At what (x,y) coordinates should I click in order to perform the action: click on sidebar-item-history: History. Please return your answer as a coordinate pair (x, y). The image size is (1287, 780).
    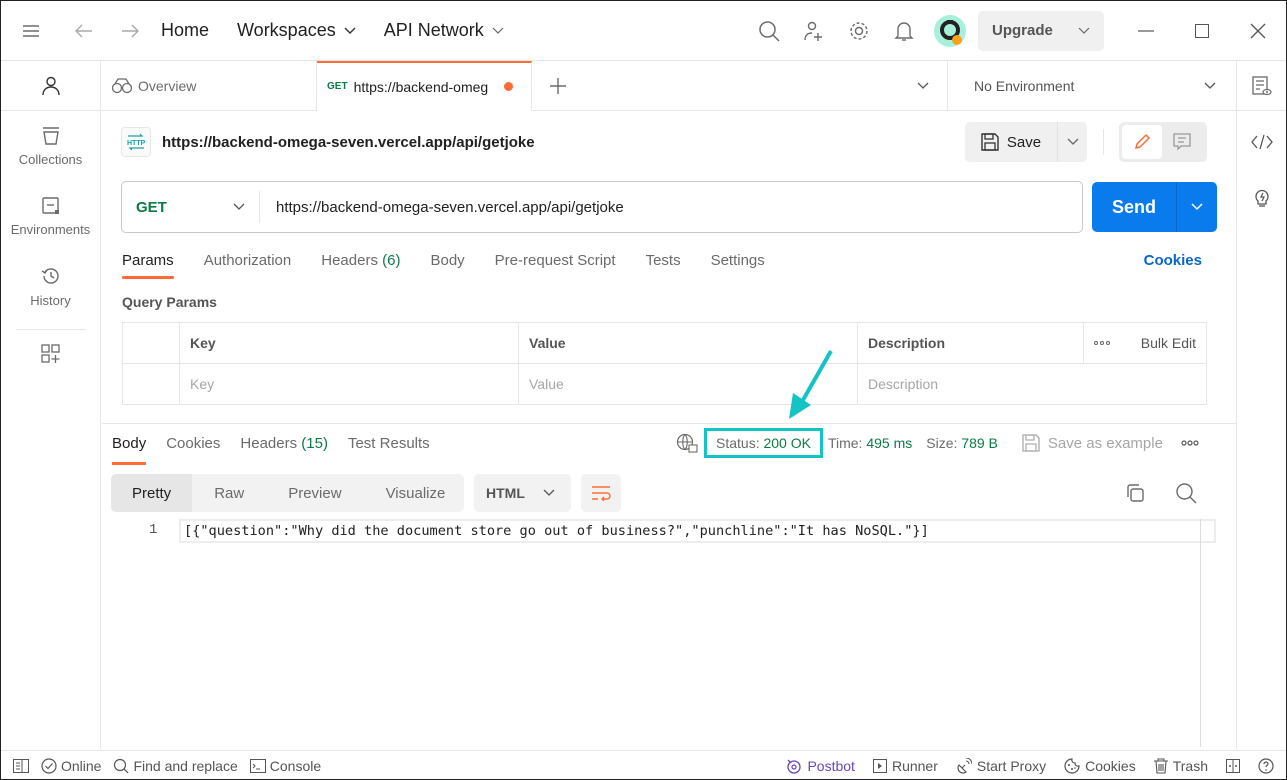
    Looking at the image, I should click on (50, 286).